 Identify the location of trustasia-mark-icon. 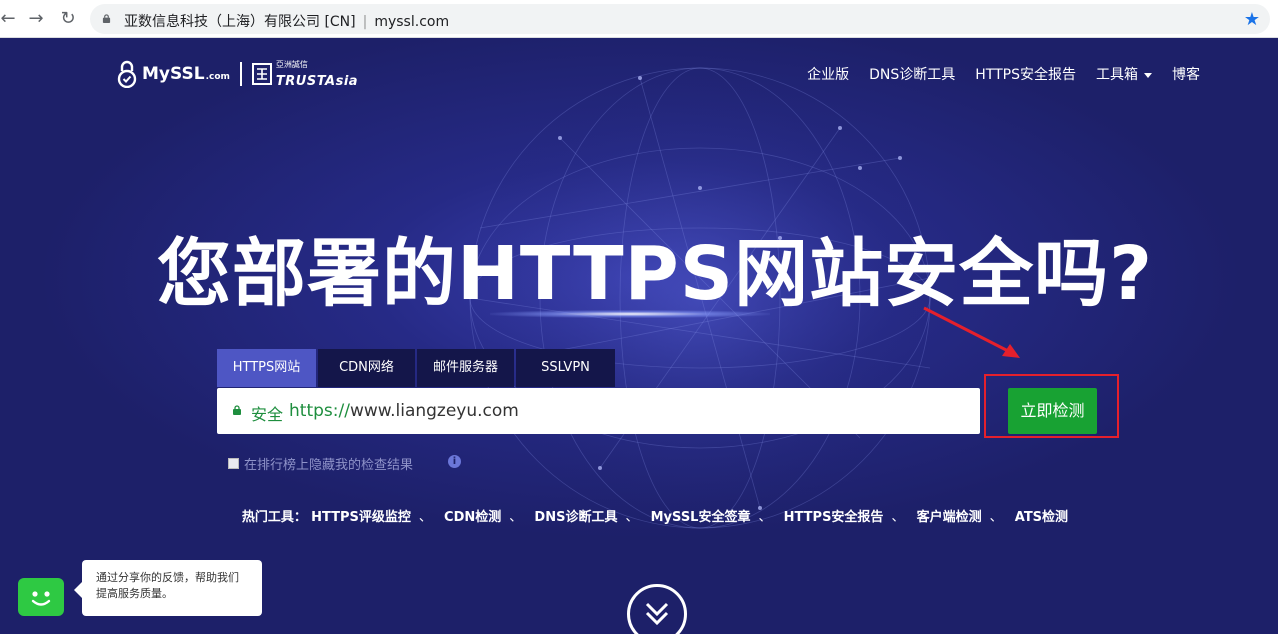
(261, 74).